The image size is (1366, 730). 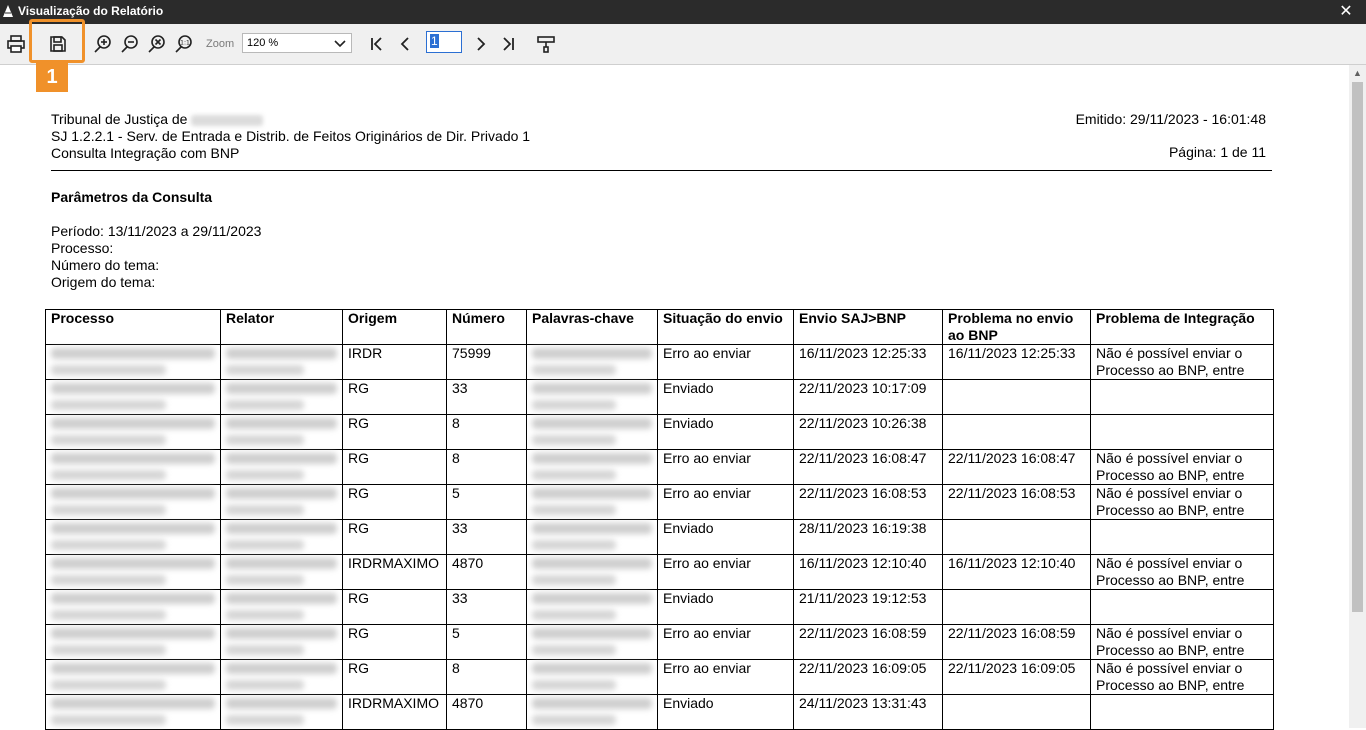 I want to click on table-row: RG 33 Enviado 21/11/2023 19:12:53, so click(x=659, y=607).